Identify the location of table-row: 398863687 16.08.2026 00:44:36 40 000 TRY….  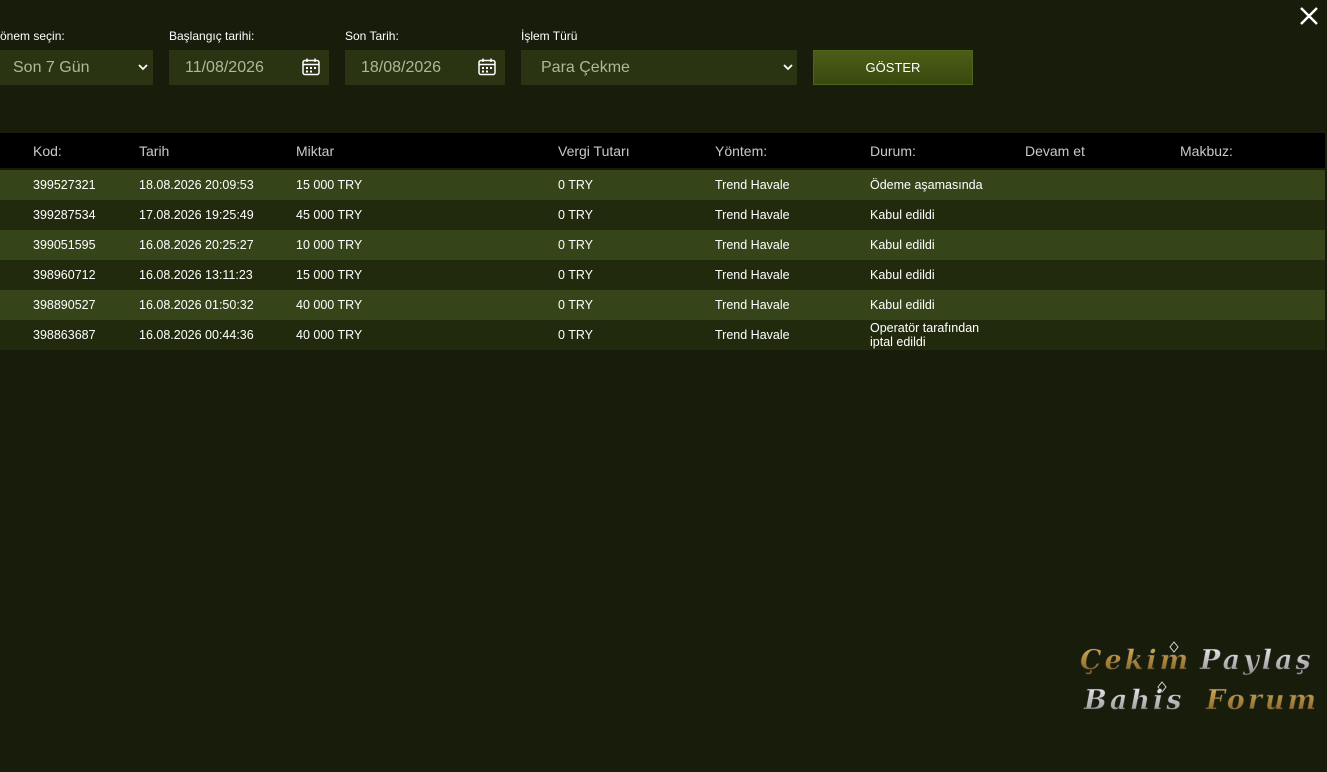
(662, 335).